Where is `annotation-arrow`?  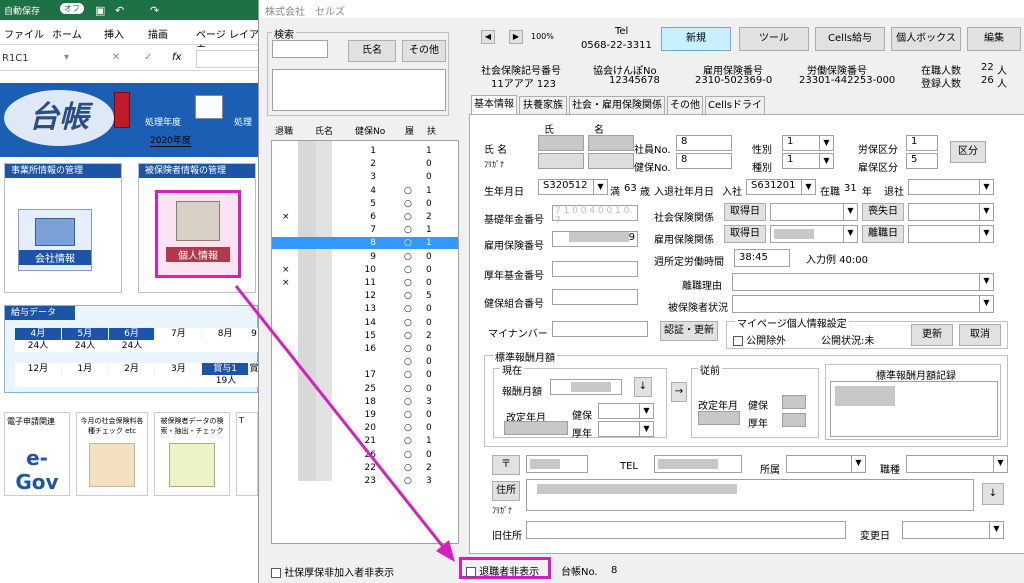
annotation-arrow is located at coordinates (344, 423).